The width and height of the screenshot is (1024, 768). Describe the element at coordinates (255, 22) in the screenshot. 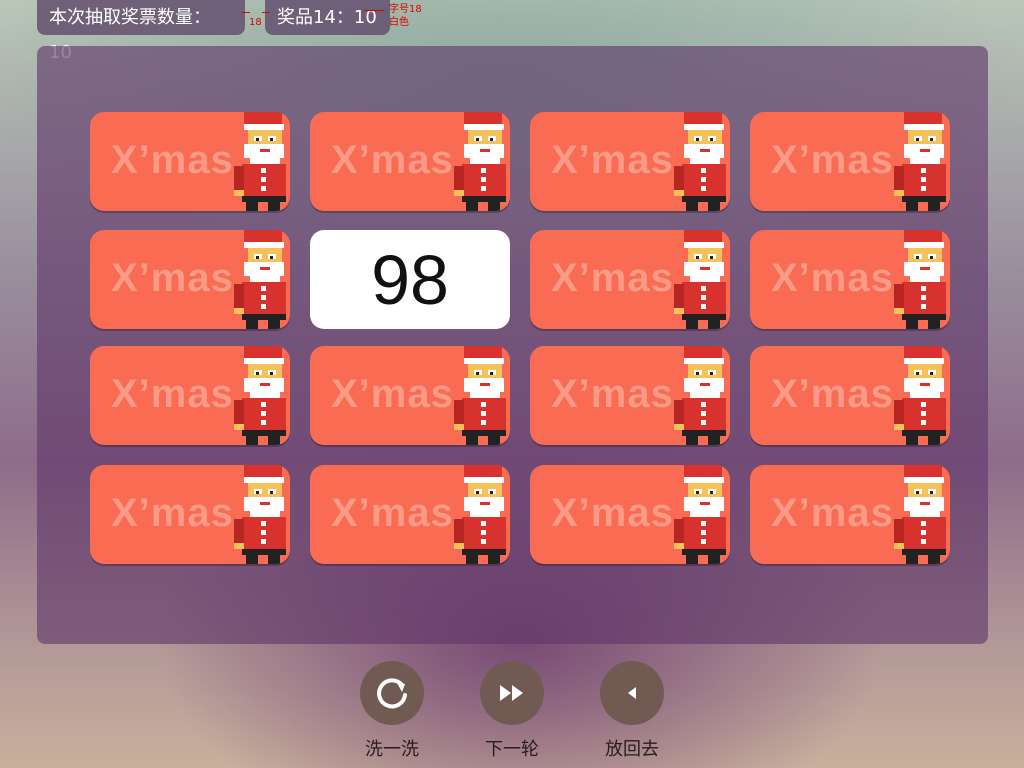

I see `annotation-size-label: 18` at that location.